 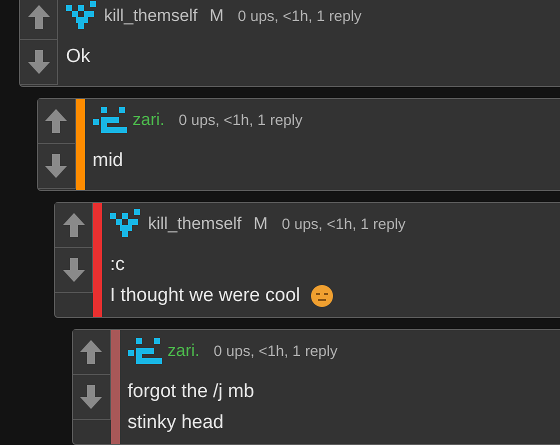 I want to click on comment-text: mid, so click(x=108, y=161).